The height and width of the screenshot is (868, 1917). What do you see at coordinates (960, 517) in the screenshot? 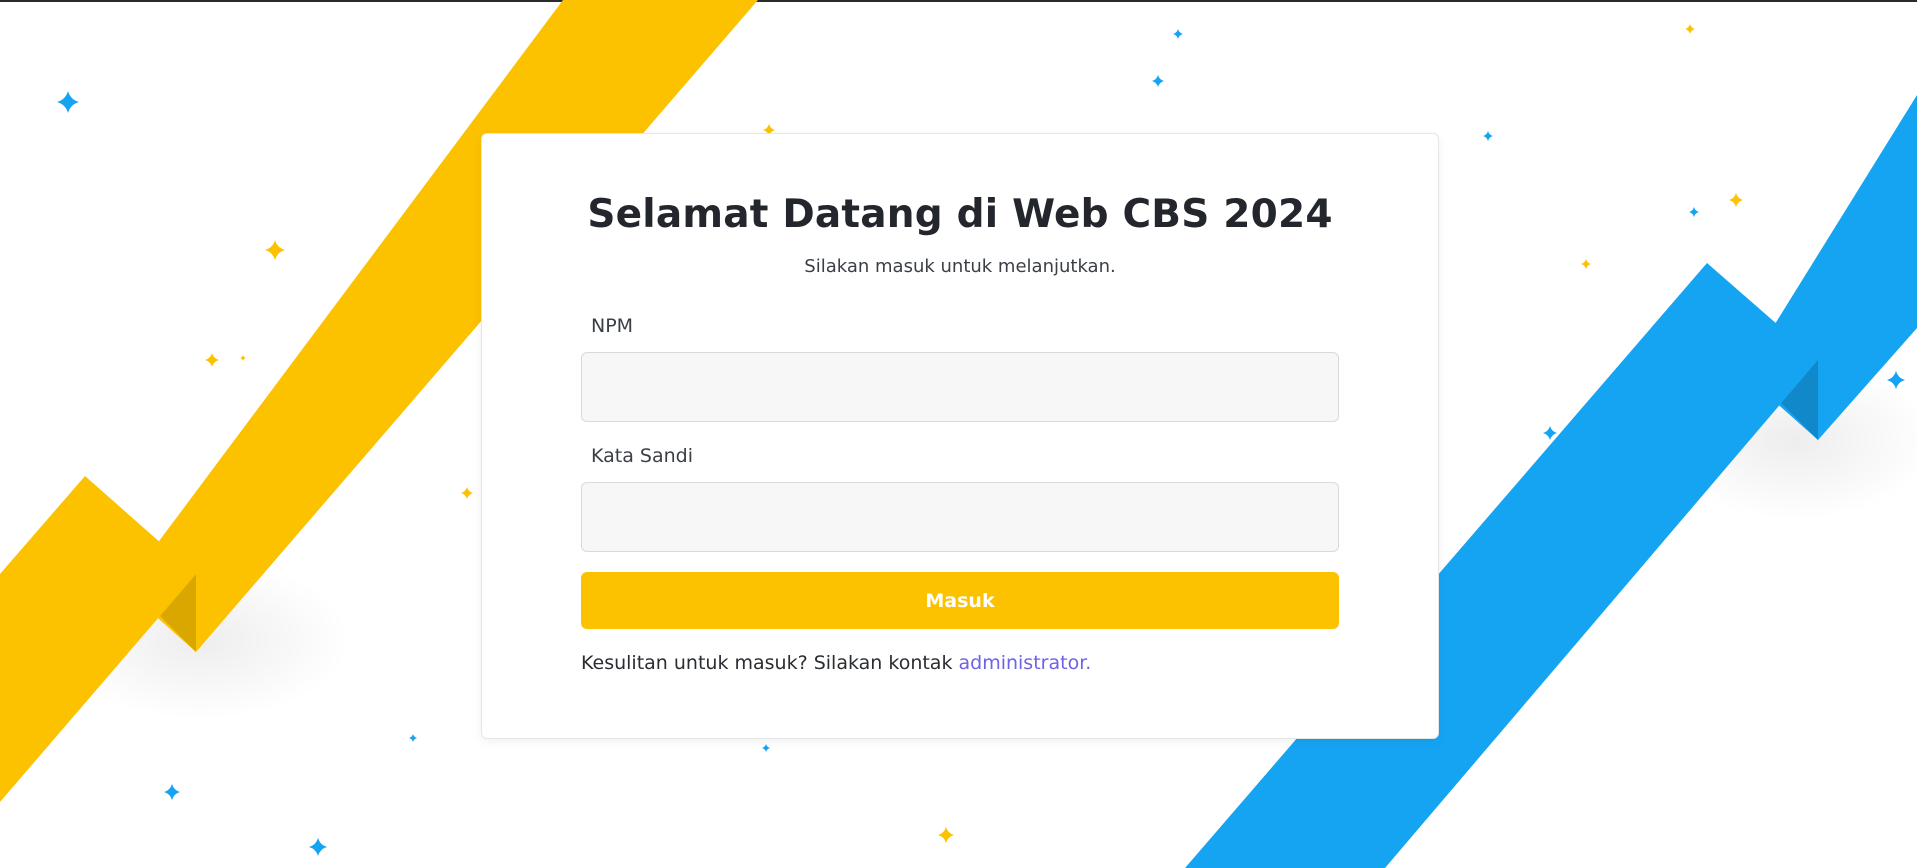
I see `password-input` at bounding box center [960, 517].